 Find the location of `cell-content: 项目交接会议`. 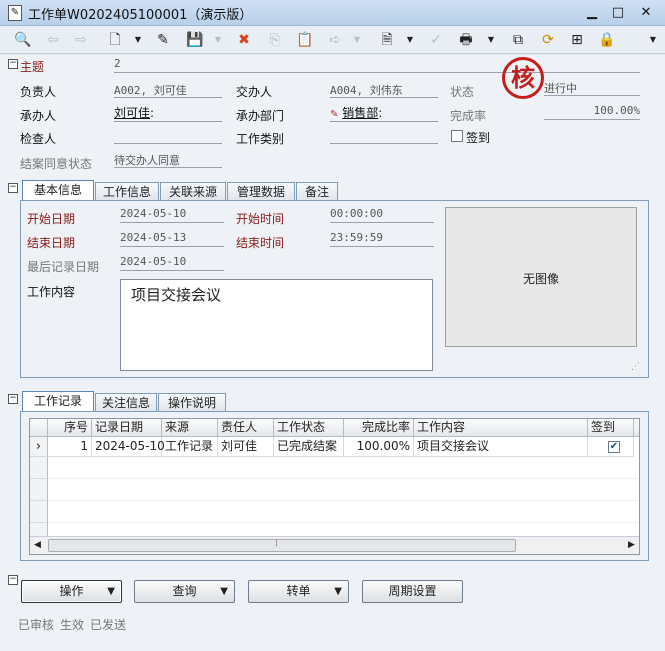

cell-content: 项目交接会议 is located at coordinates (501, 447).